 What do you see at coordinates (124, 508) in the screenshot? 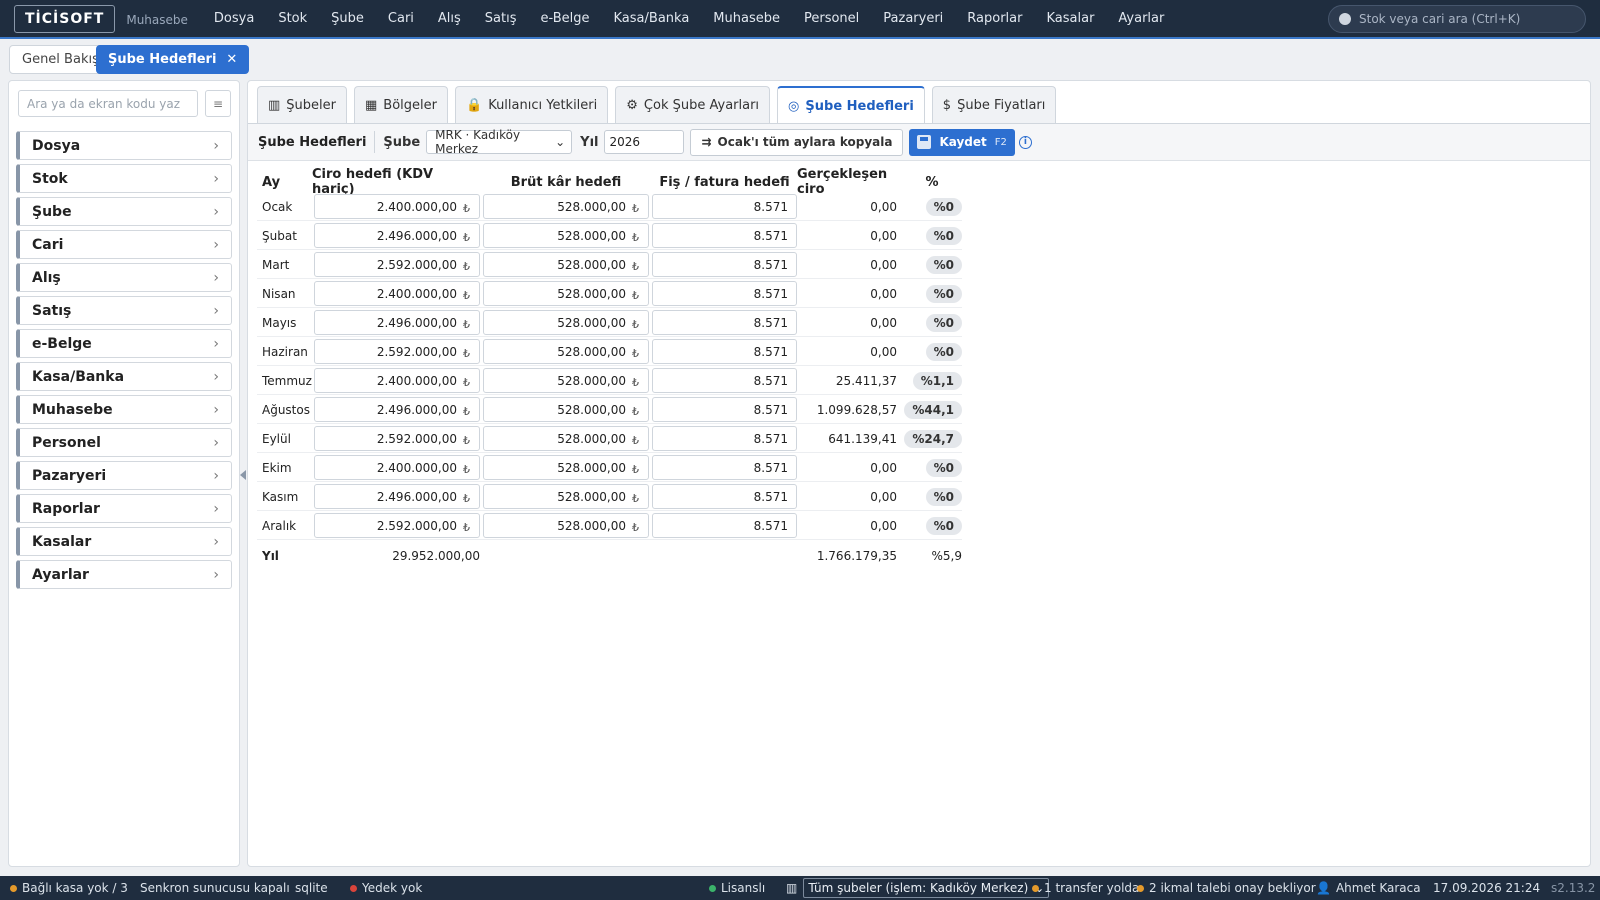
I see `sidebar-item: Raporlar ›` at bounding box center [124, 508].